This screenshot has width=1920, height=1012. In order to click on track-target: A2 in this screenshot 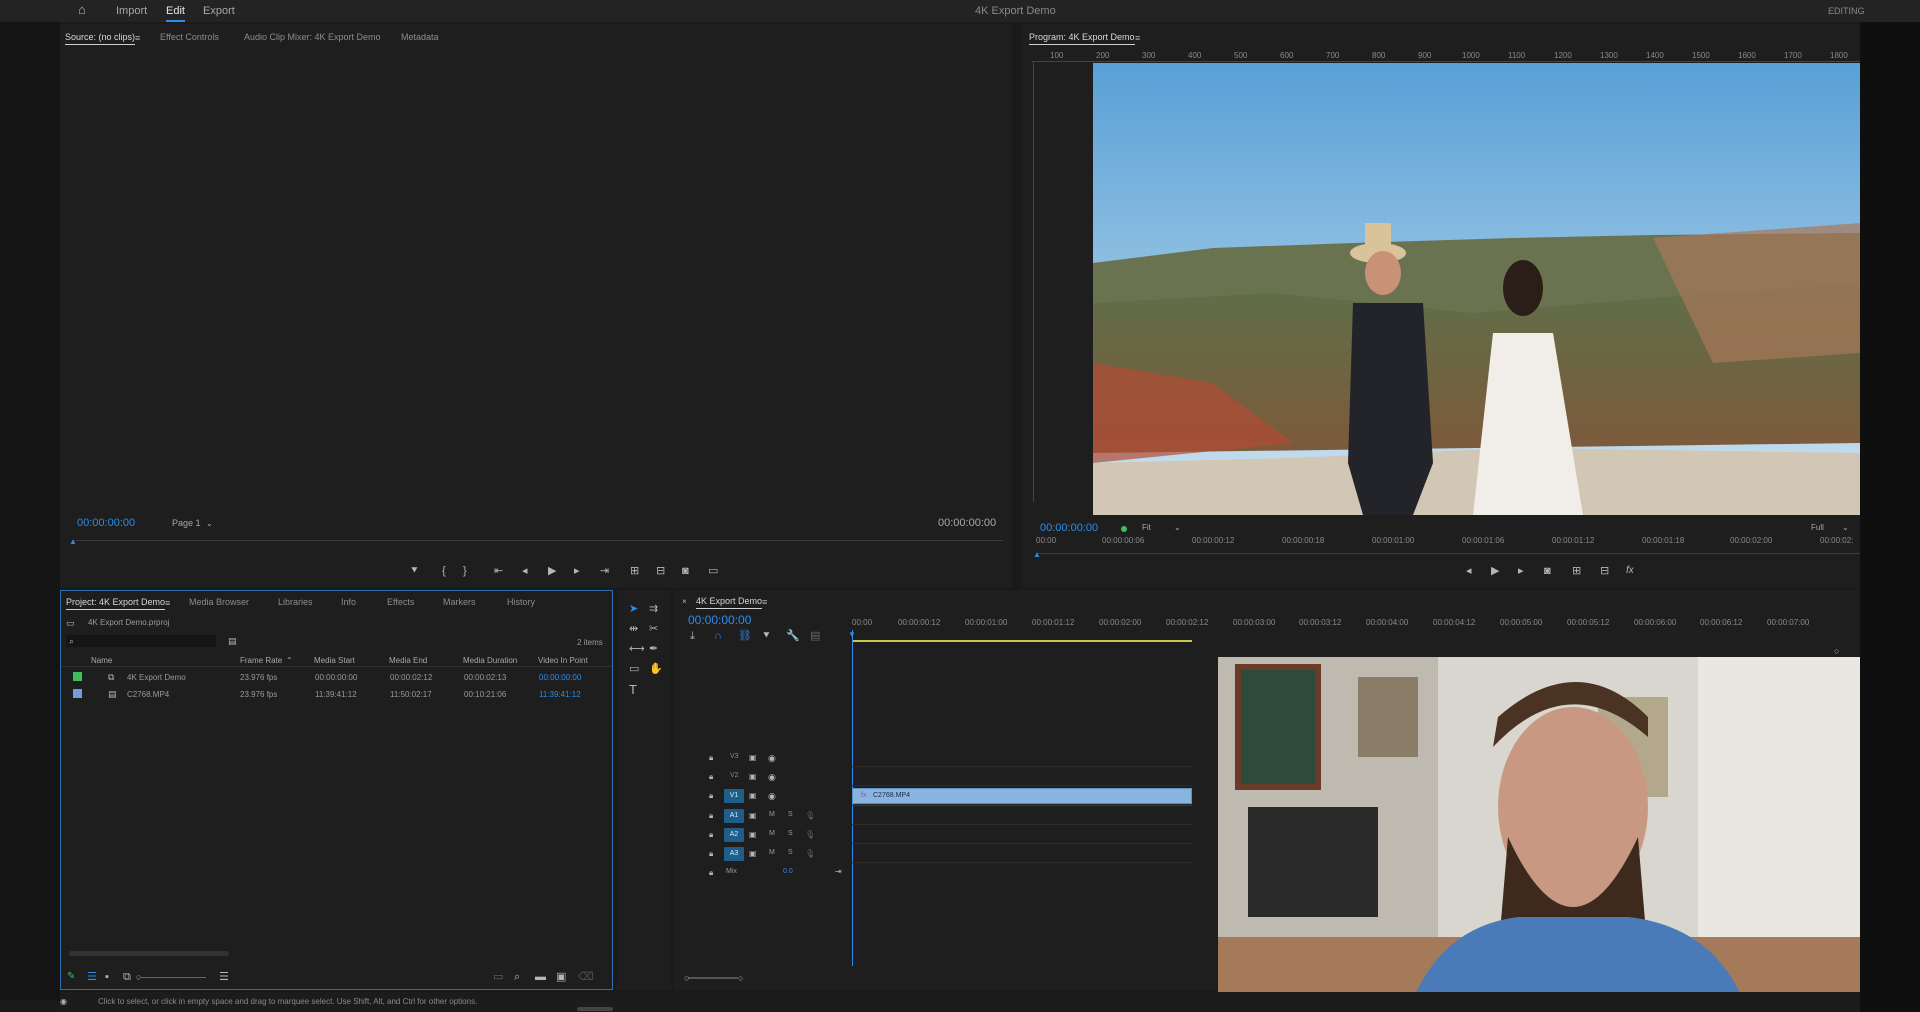, I will do `click(734, 835)`.